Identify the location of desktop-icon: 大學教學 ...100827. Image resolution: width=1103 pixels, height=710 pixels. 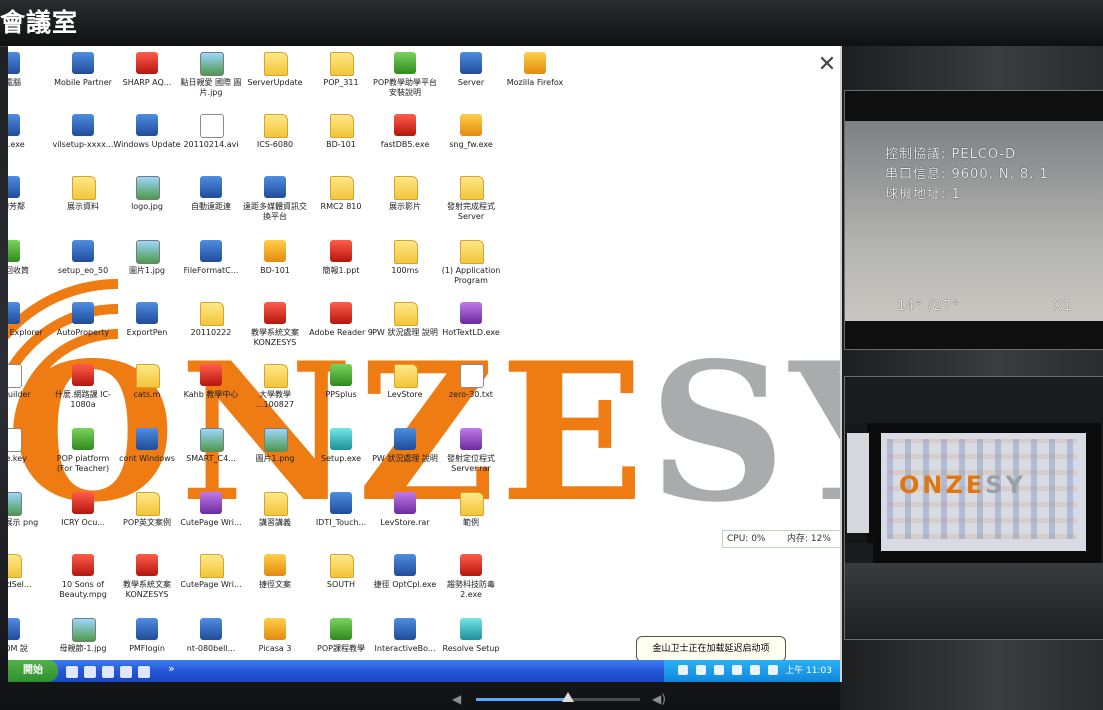
(275, 390).